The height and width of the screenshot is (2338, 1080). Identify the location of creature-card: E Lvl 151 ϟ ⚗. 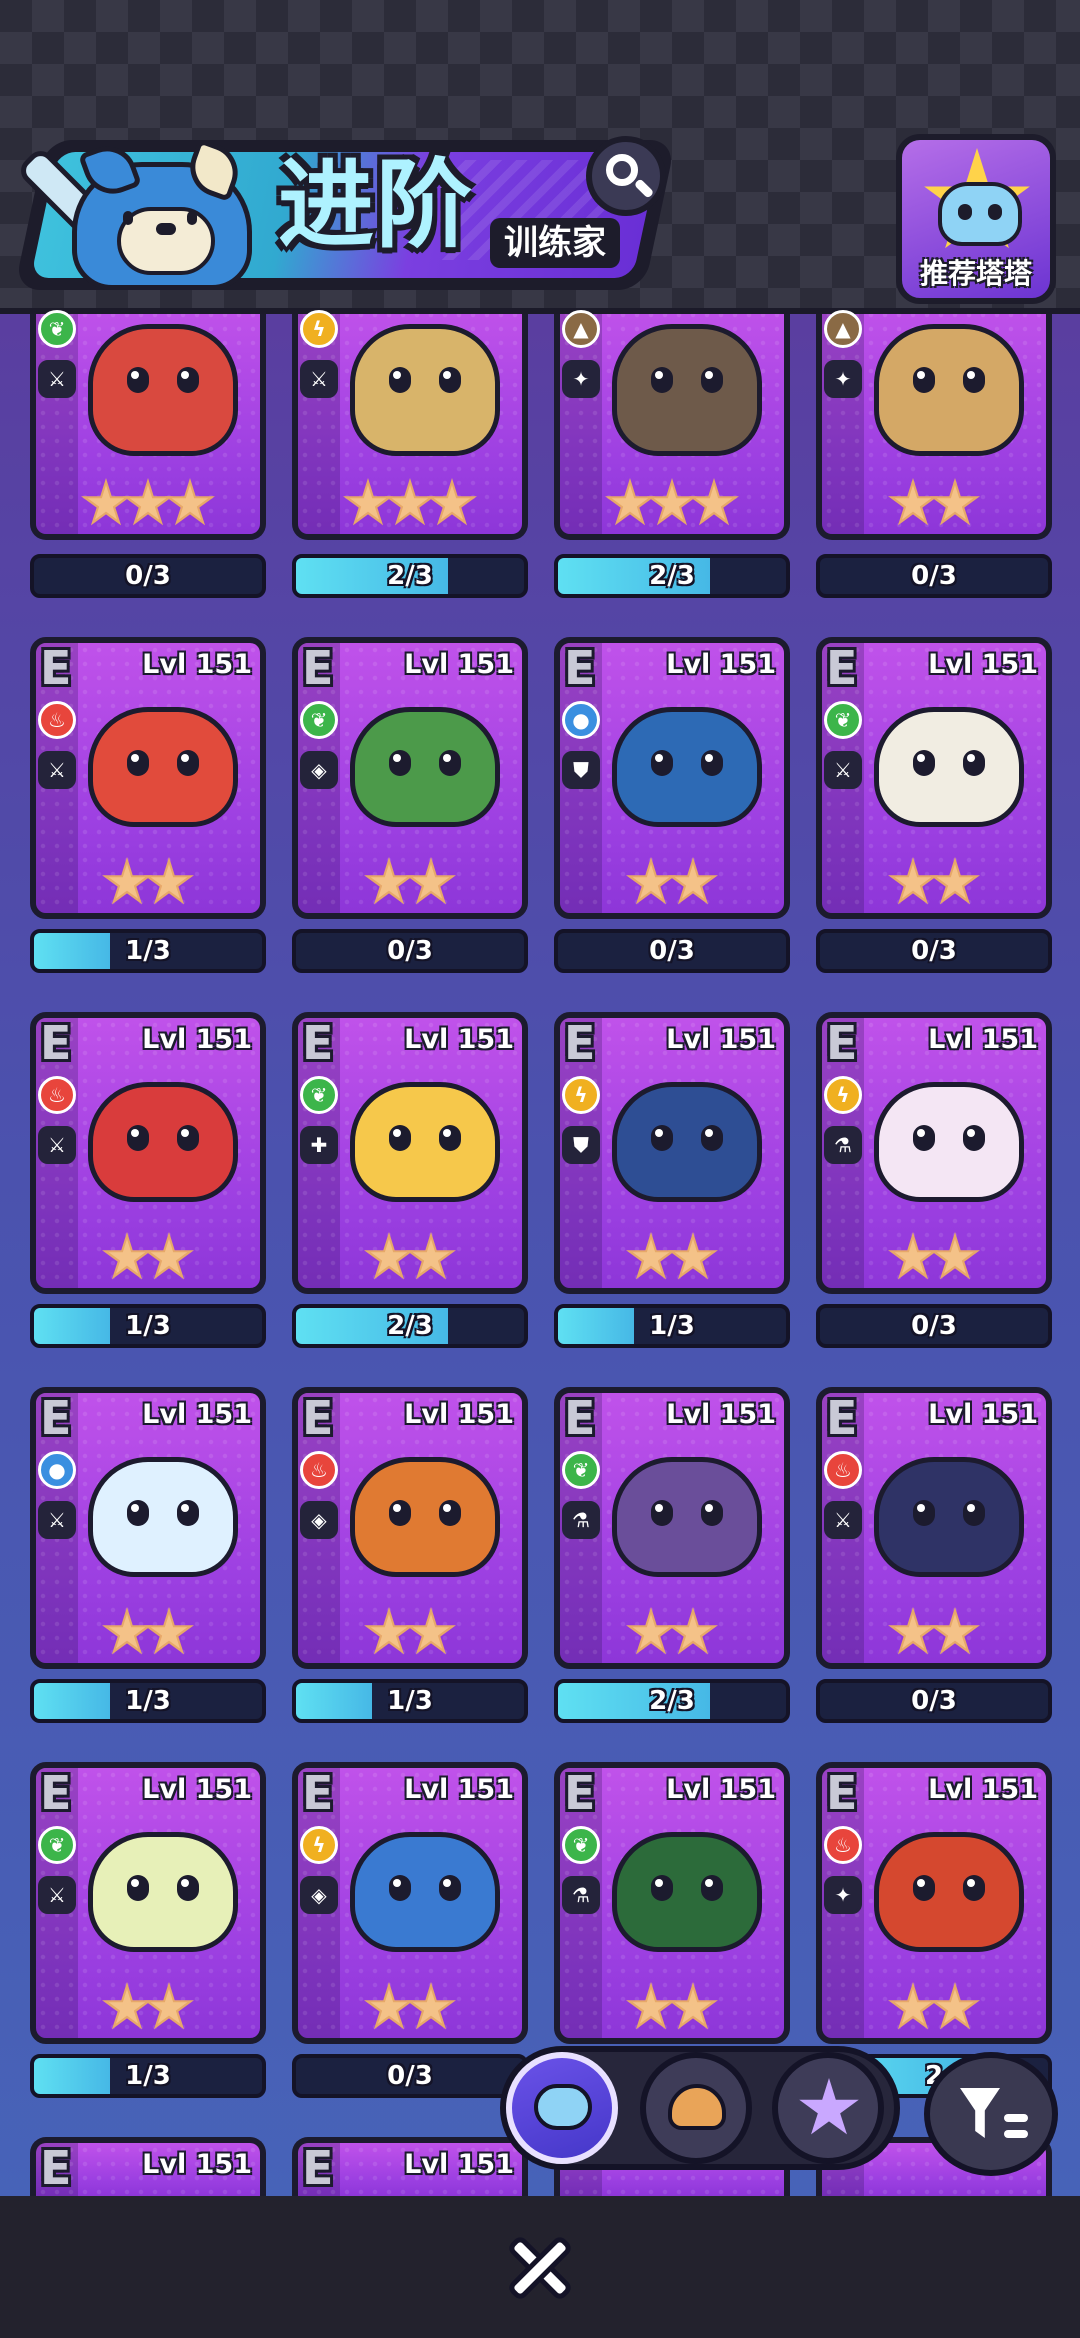
(934, 1153).